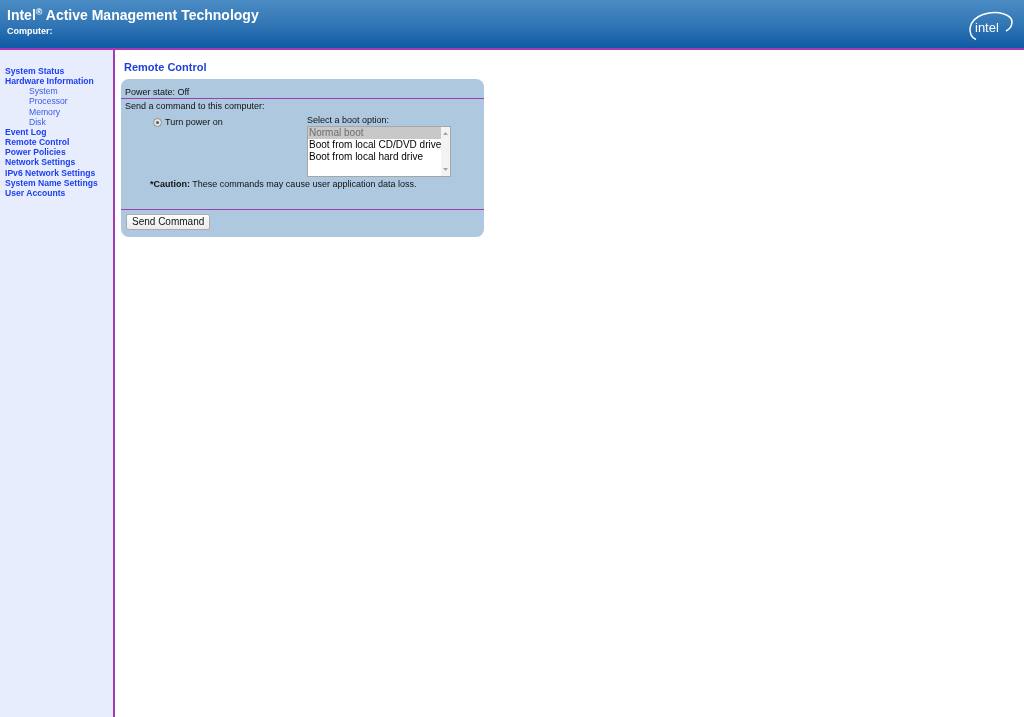 This screenshot has height=717, width=1024. What do you see at coordinates (194, 122) in the screenshot?
I see `radio-label: Turn power on` at bounding box center [194, 122].